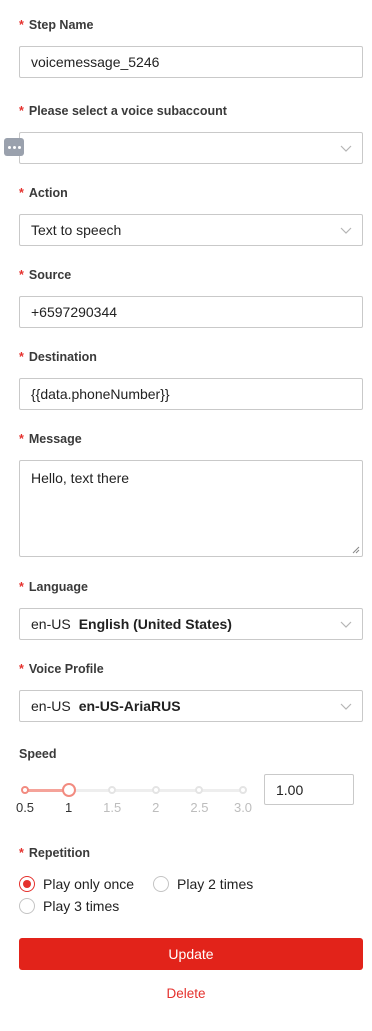  Describe the element at coordinates (69, 906) in the screenshot. I see `radio-play-3-times: Play 3 times` at that location.